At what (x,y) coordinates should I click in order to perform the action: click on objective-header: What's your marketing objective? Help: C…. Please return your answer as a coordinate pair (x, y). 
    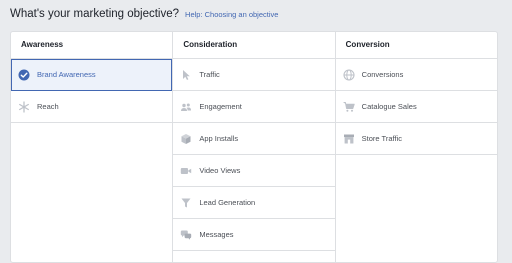
    Looking at the image, I should click on (144, 16).